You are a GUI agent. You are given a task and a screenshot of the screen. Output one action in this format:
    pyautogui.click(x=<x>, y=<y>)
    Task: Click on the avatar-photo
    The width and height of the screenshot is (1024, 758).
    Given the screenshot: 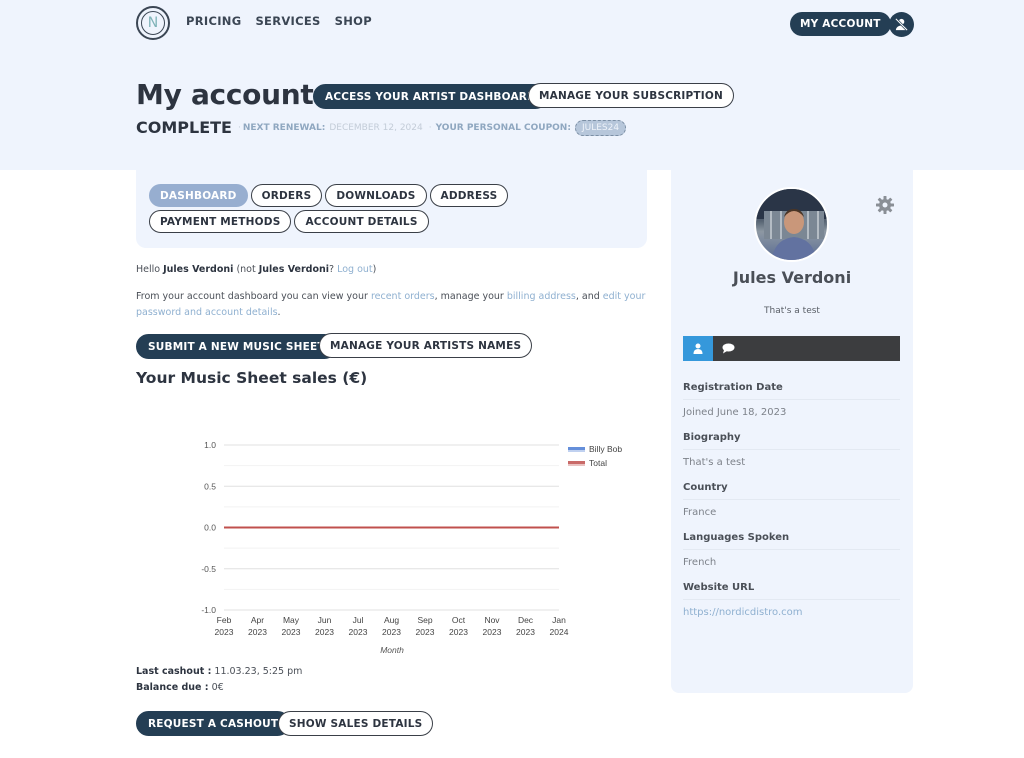 What is the action you would take?
    pyautogui.click(x=791, y=224)
    